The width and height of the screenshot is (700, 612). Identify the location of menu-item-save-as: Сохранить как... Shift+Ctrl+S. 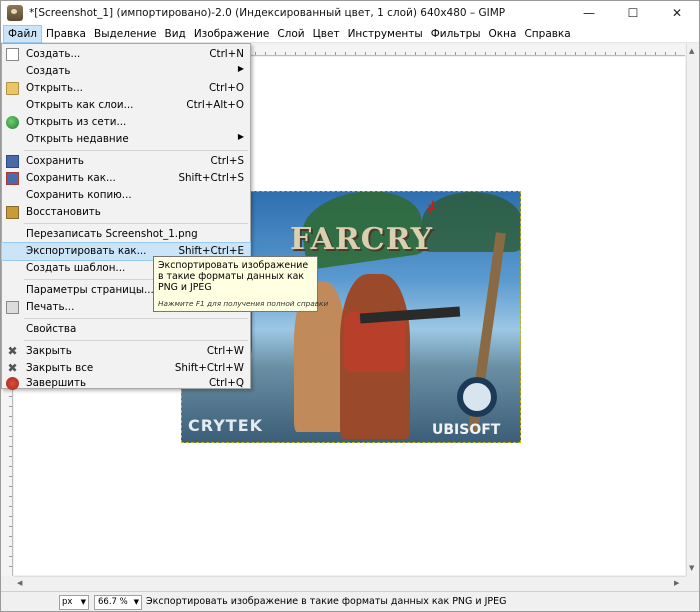
(126, 178).